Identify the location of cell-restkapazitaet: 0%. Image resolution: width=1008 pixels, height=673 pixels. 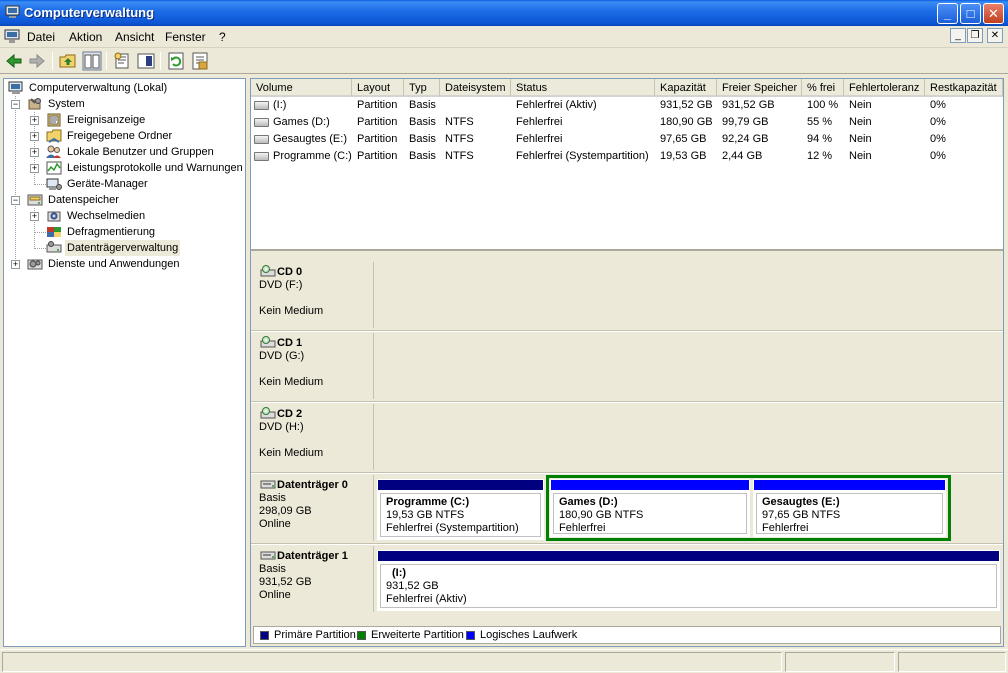
(938, 139).